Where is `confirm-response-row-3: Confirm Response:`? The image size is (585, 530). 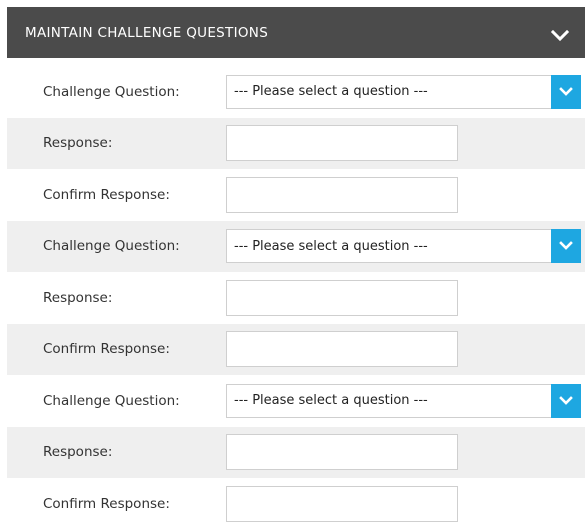
confirm-response-row-3: Confirm Response: is located at coordinates (296, 504).